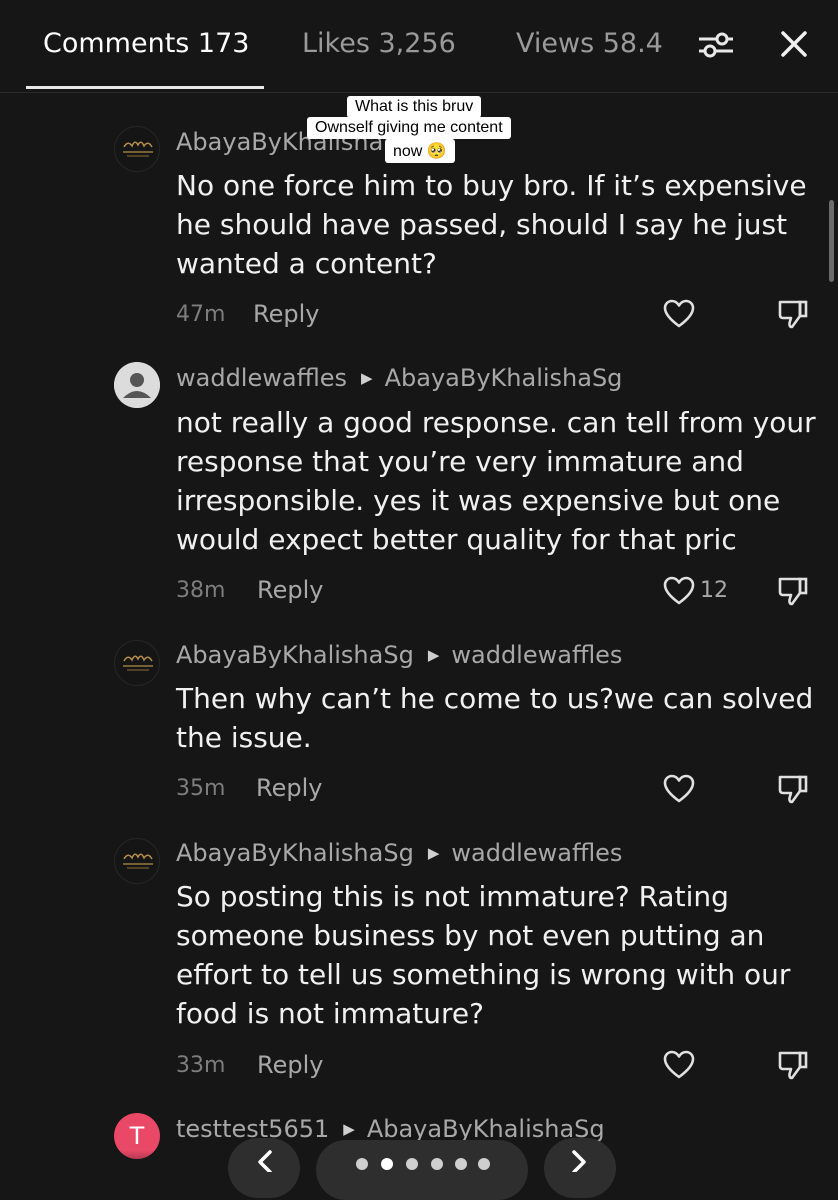 This screenshot has height=1200, width=838. I want to click on scrollbar-thumb, so click(831, 241).